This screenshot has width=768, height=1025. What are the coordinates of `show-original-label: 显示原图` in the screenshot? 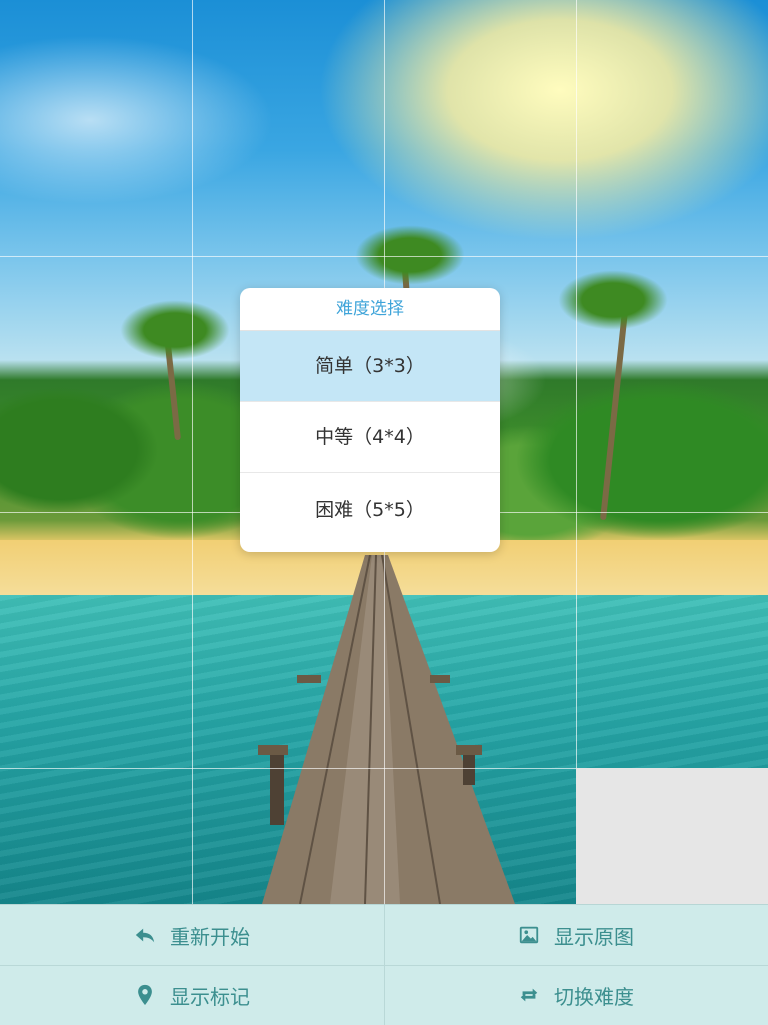 It's located at (594, 936).